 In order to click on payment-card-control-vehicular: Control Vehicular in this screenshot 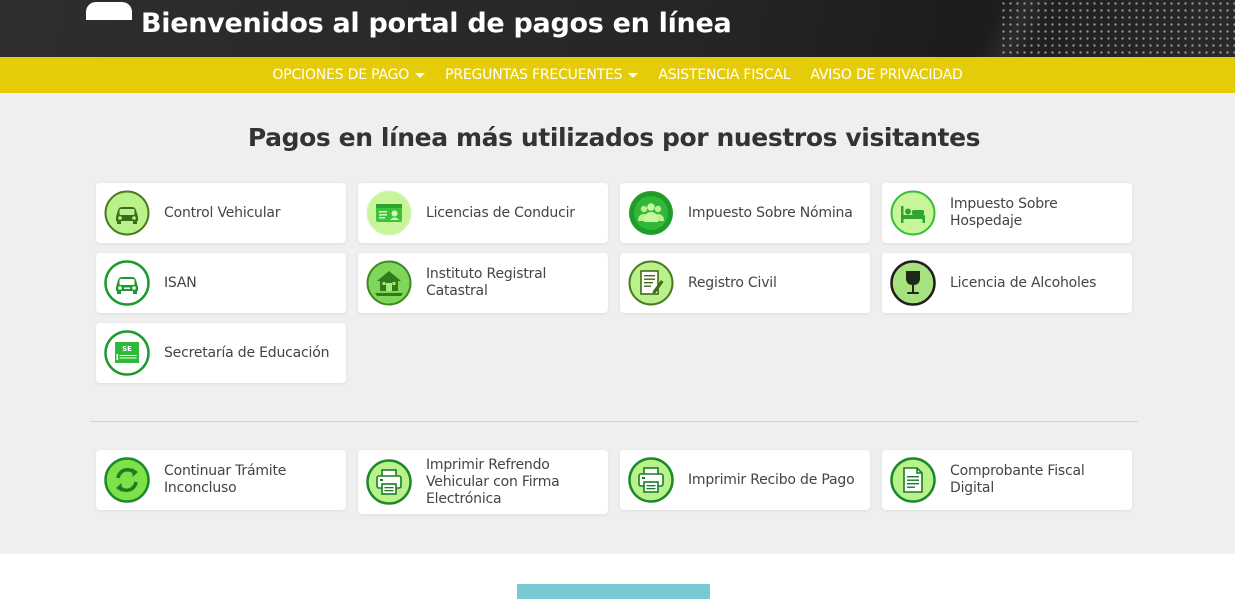, I will do `click(221, 213)`.